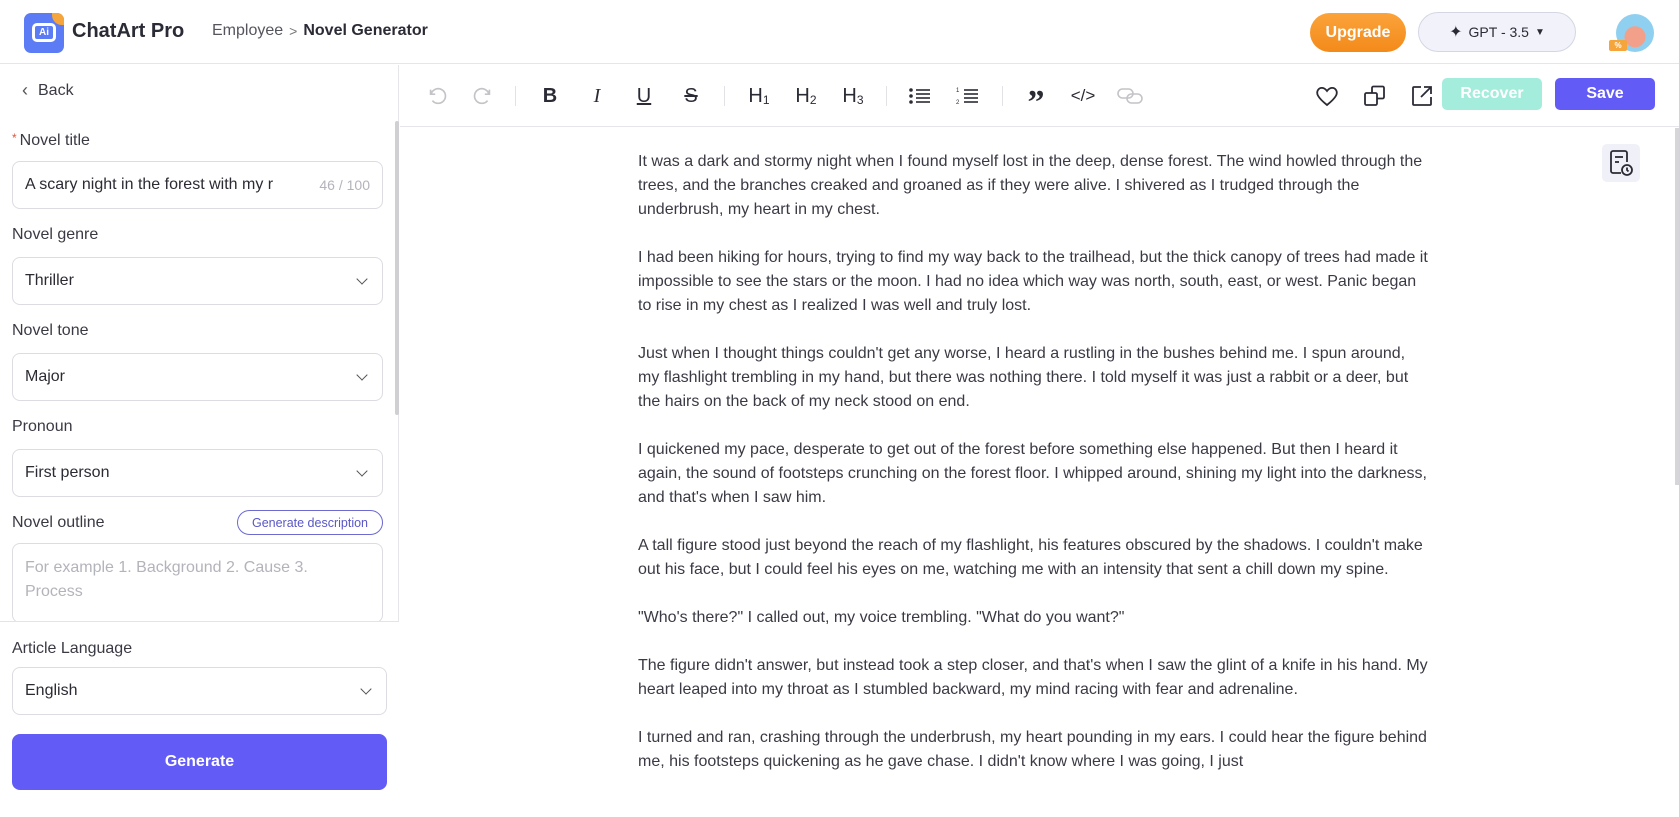  I want to click on novel-genre-label: Novel genre, so click(55, 234).